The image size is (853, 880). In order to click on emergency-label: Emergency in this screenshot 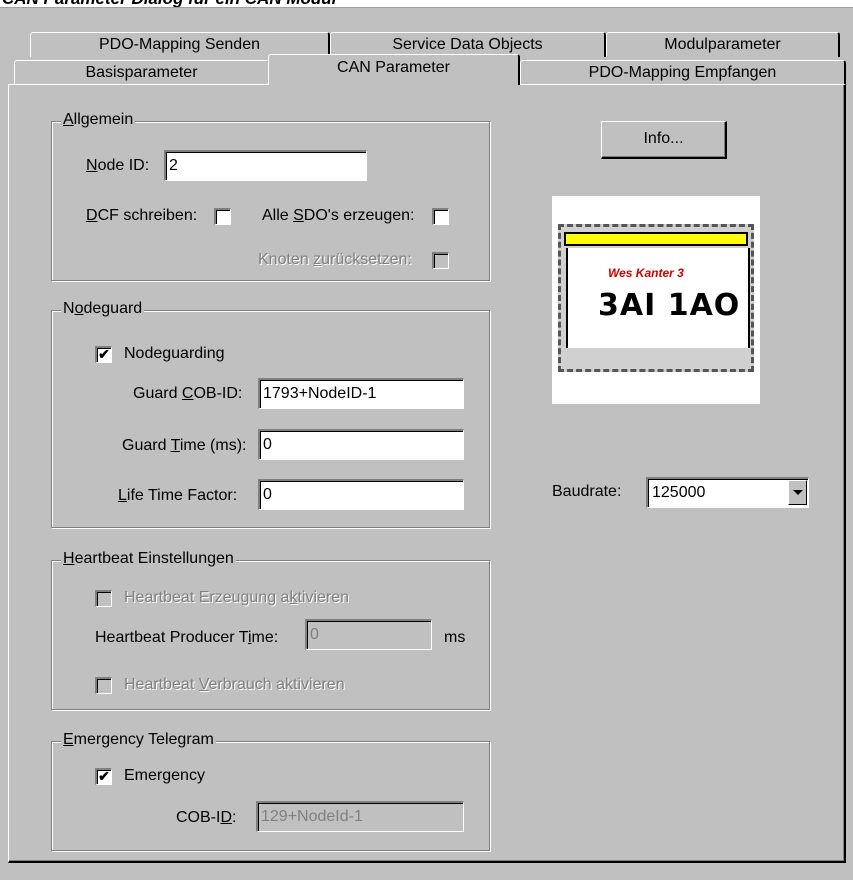, I will do `click(164, 775)`.